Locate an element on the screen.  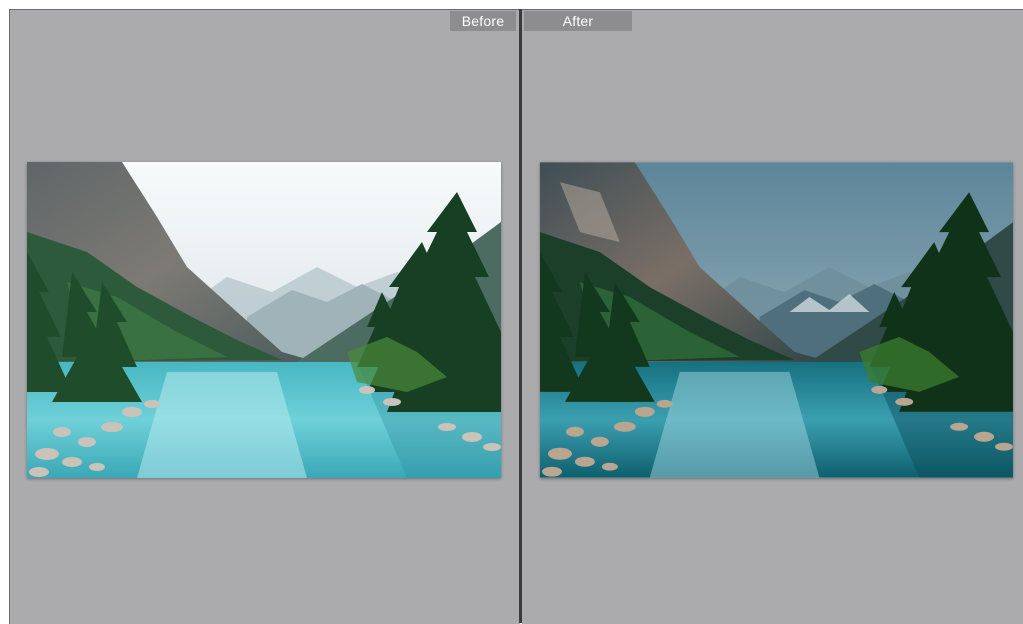
before-label: Before is located at coordinates (483, 21).